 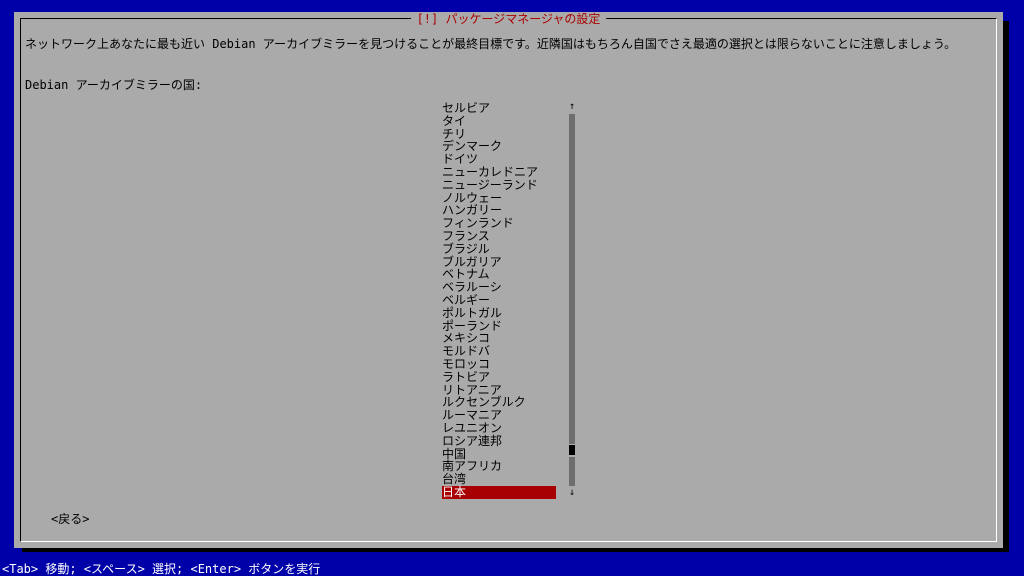 I want to click on status-bar: <Tab> 移動; <スペース> 選択; <Enter> ボタンを実行, so click(x=512, y=569).